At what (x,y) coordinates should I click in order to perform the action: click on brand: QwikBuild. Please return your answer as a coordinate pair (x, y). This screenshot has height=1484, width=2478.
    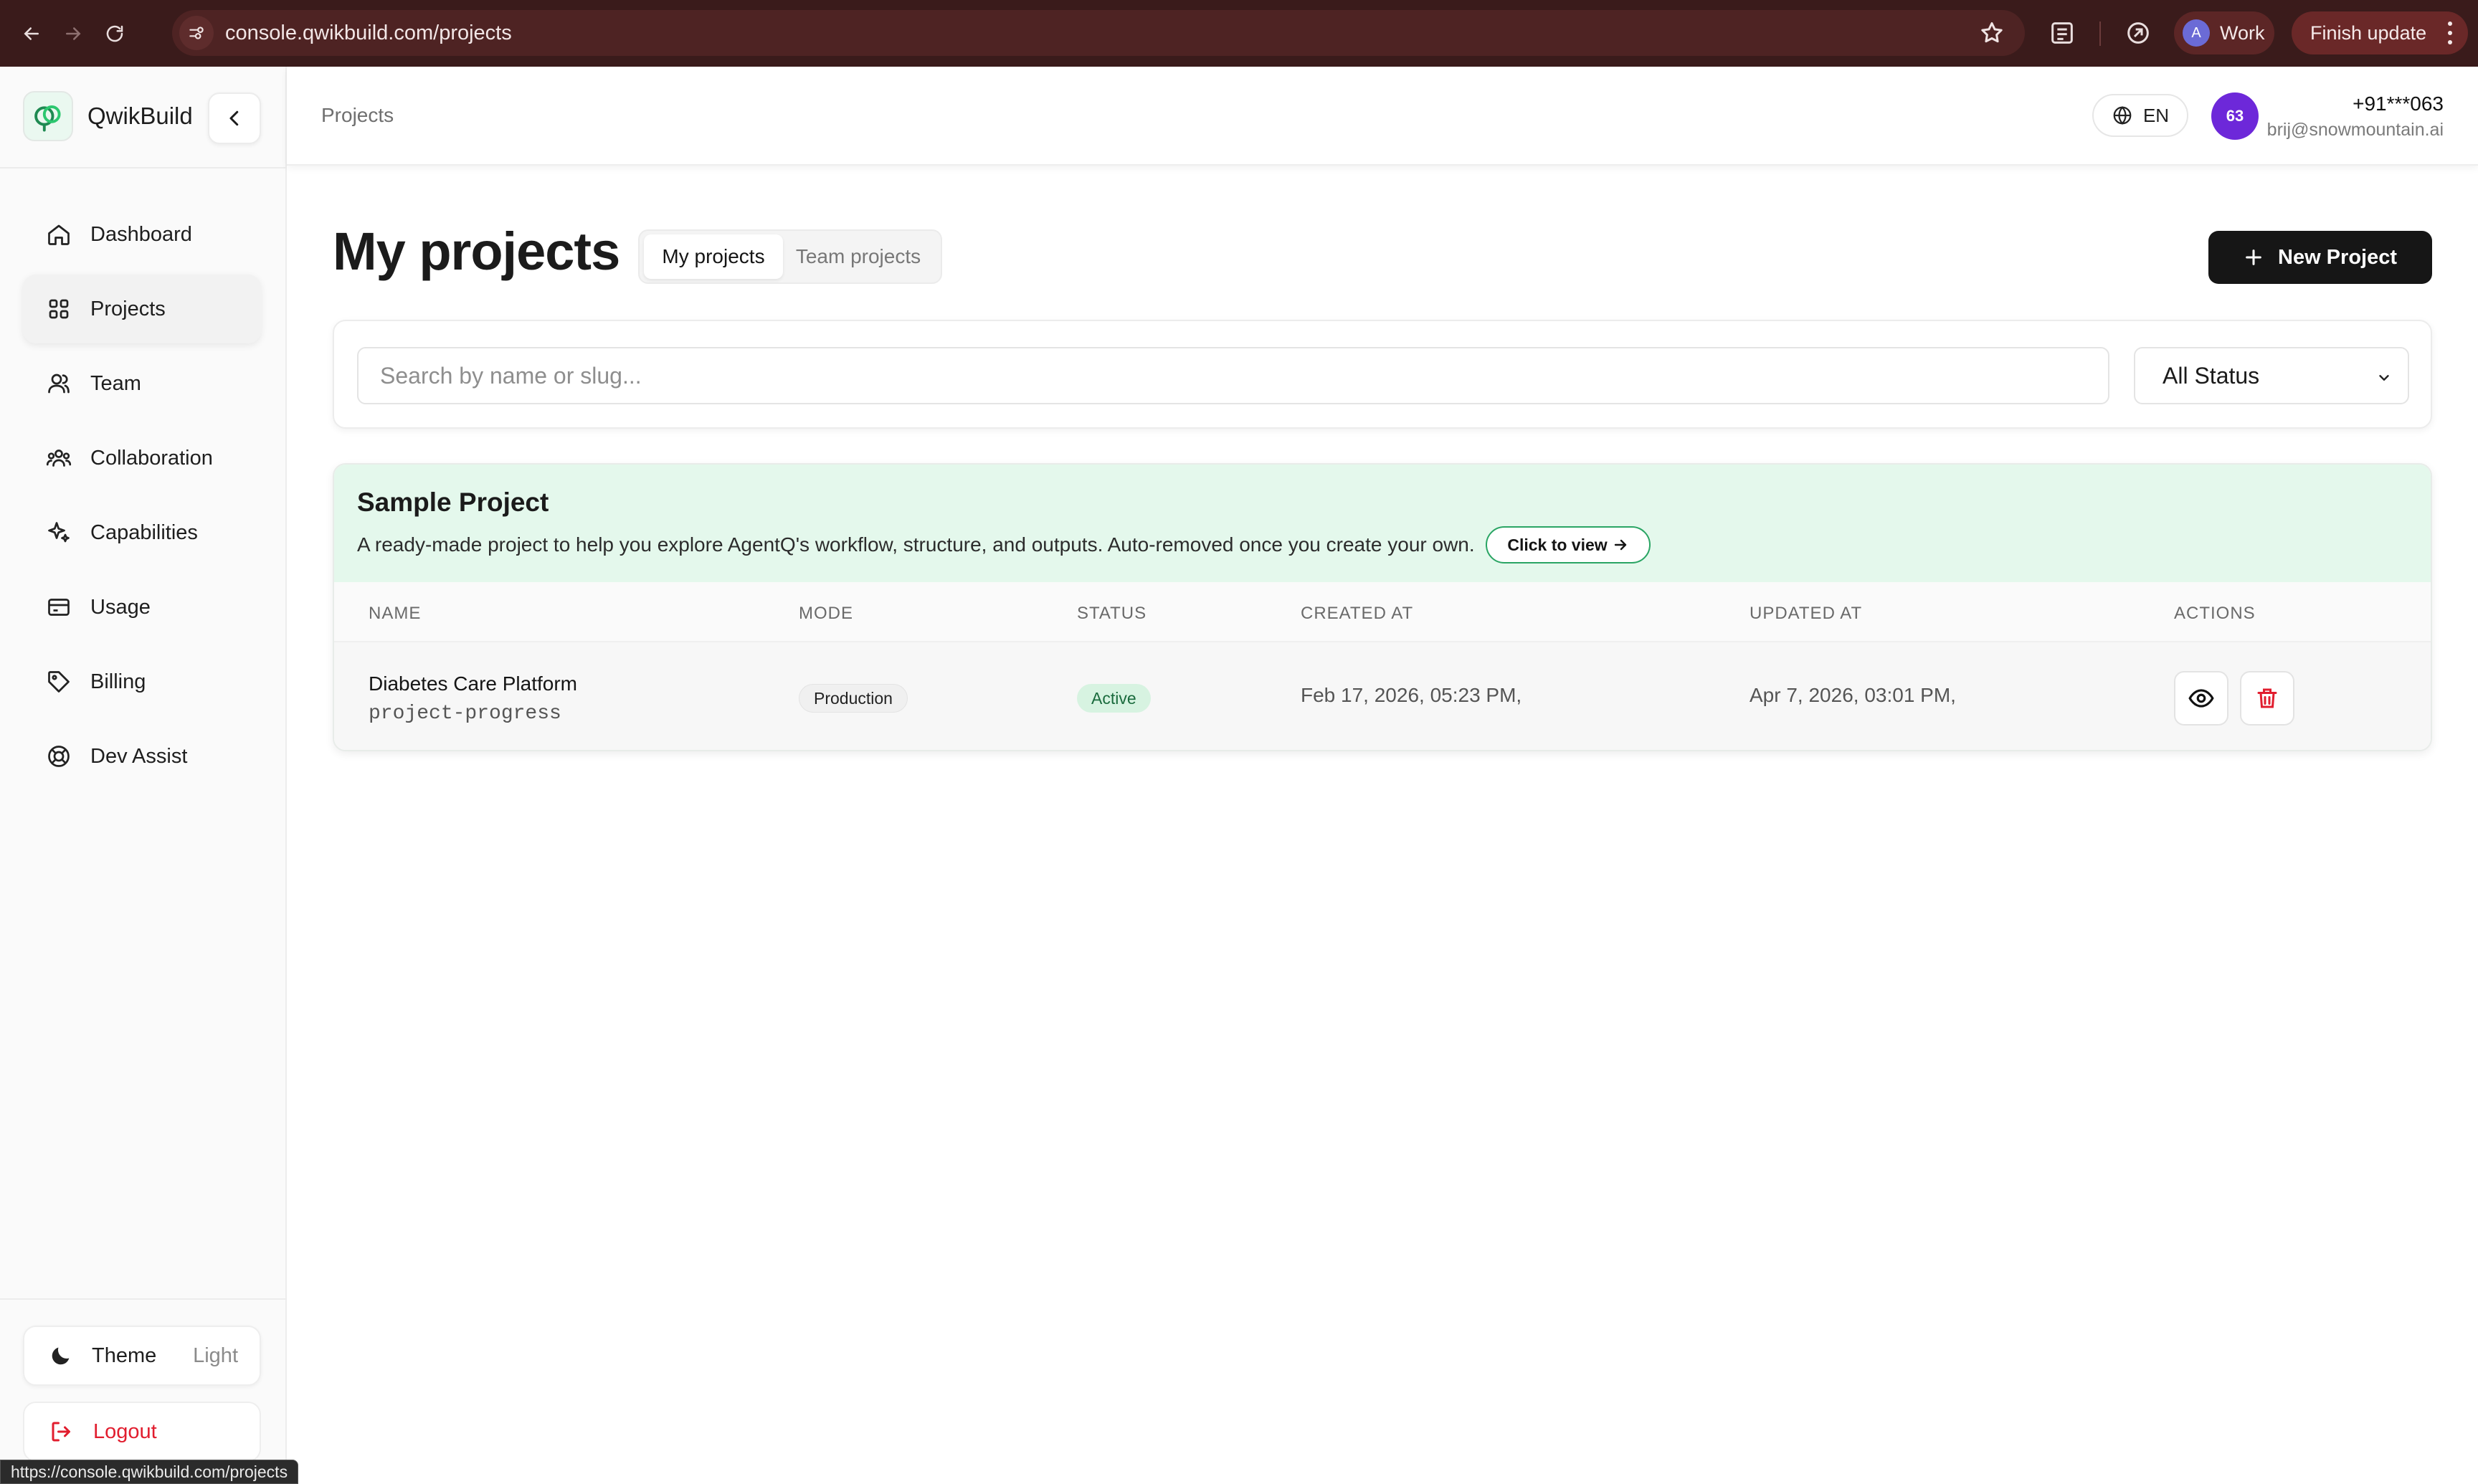
    Looking at the image, I should click on (108, 116).